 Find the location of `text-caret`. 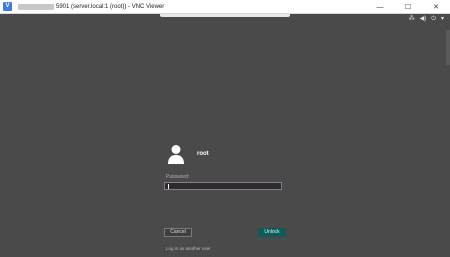

text-caret is located at coordinates (168, 186).